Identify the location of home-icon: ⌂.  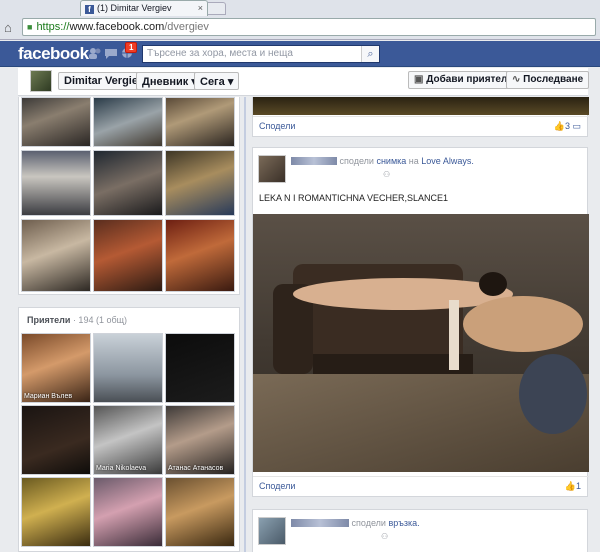
(8, 27).